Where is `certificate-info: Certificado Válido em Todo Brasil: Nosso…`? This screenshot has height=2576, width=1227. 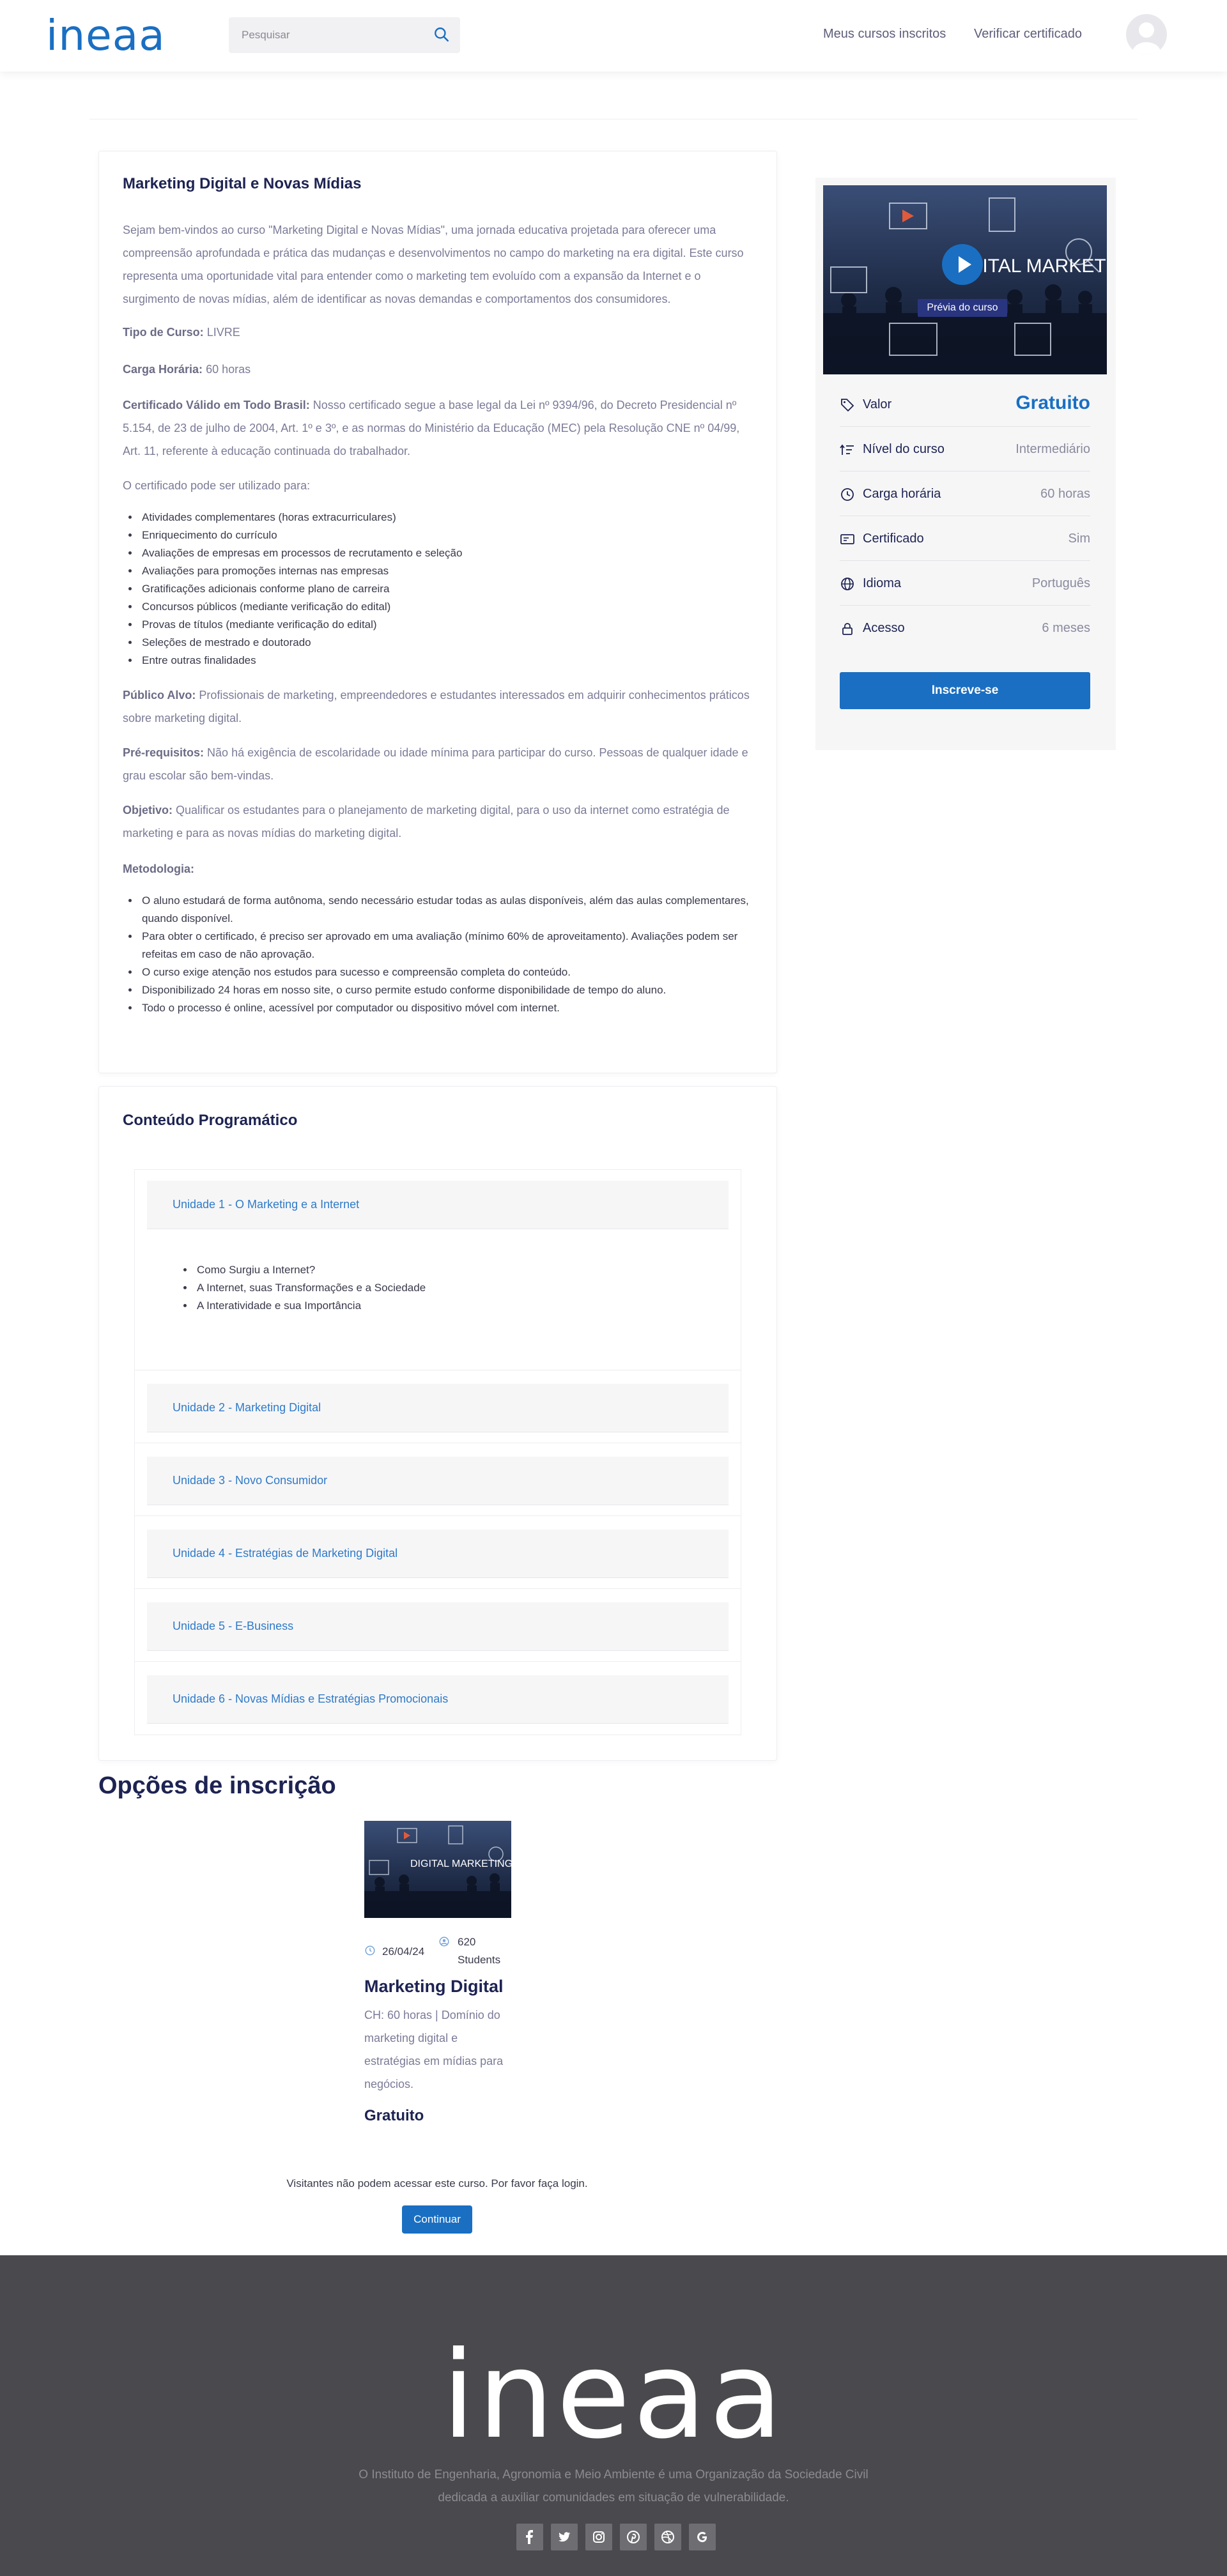
certificate-info: Certificado Válido em Todo Brasil: Nosso… is located at coordinates (439, 428).